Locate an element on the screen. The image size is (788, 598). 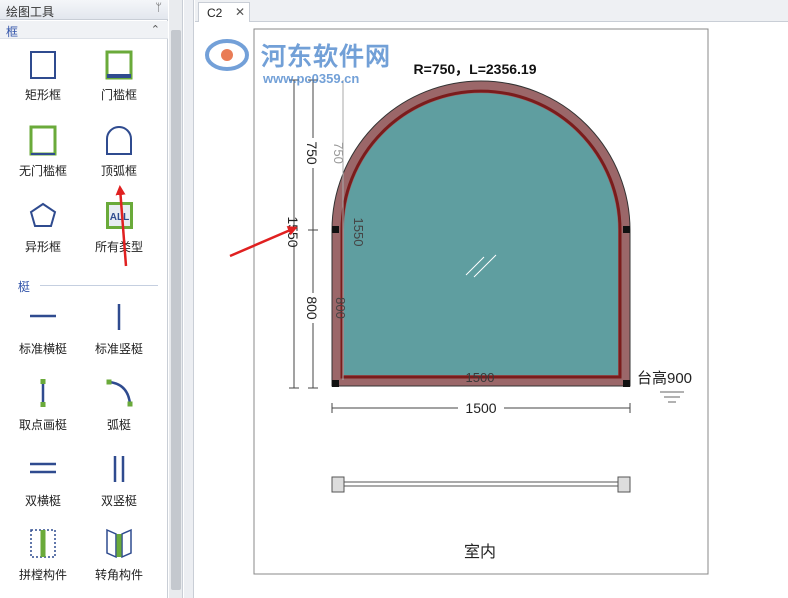
point-mullion-icon is located at coordinates (43, 393).